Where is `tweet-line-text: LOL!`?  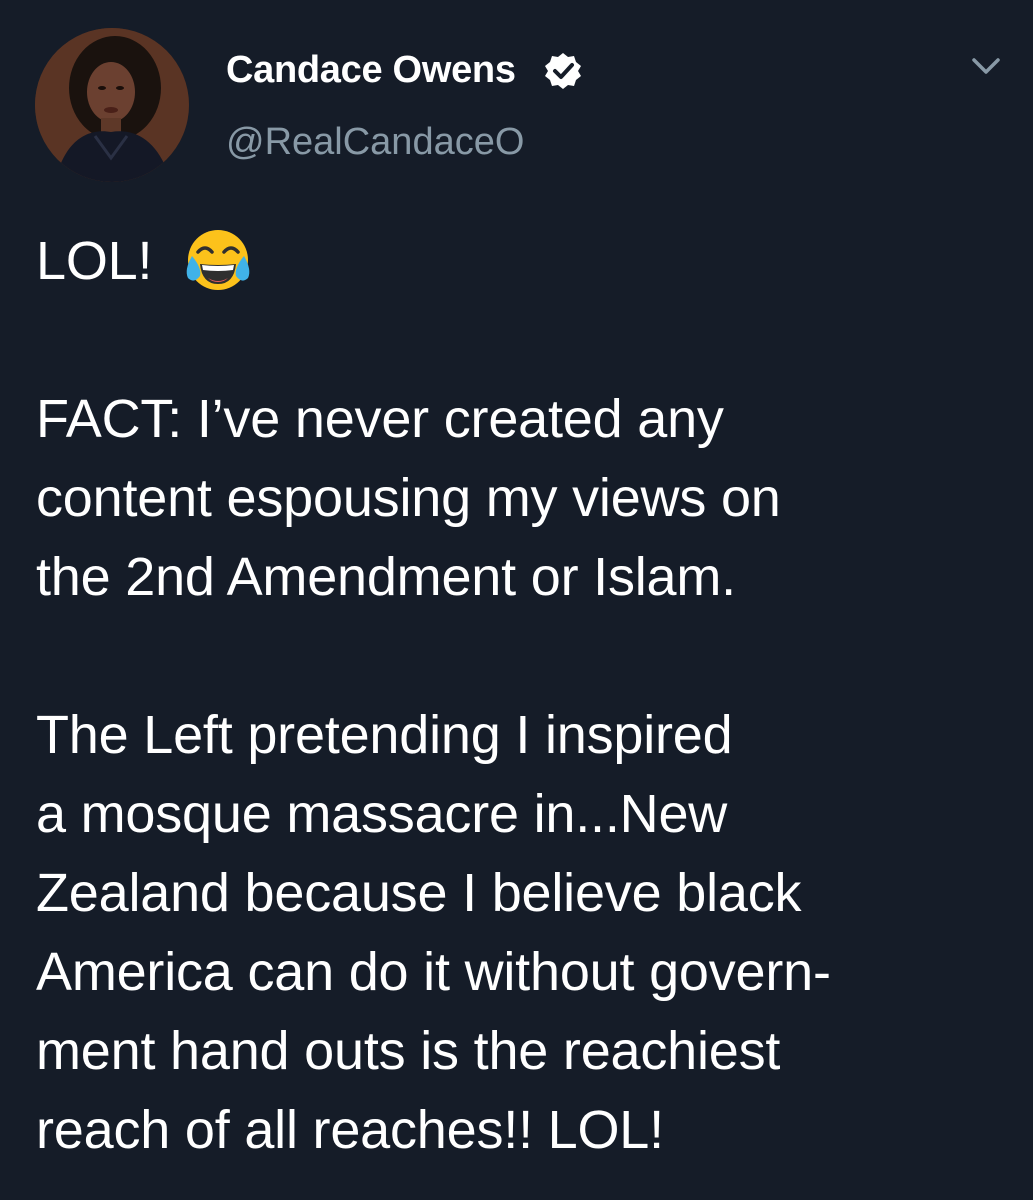 tweet-line-text: LOL! is located at coordinates (94, 261).